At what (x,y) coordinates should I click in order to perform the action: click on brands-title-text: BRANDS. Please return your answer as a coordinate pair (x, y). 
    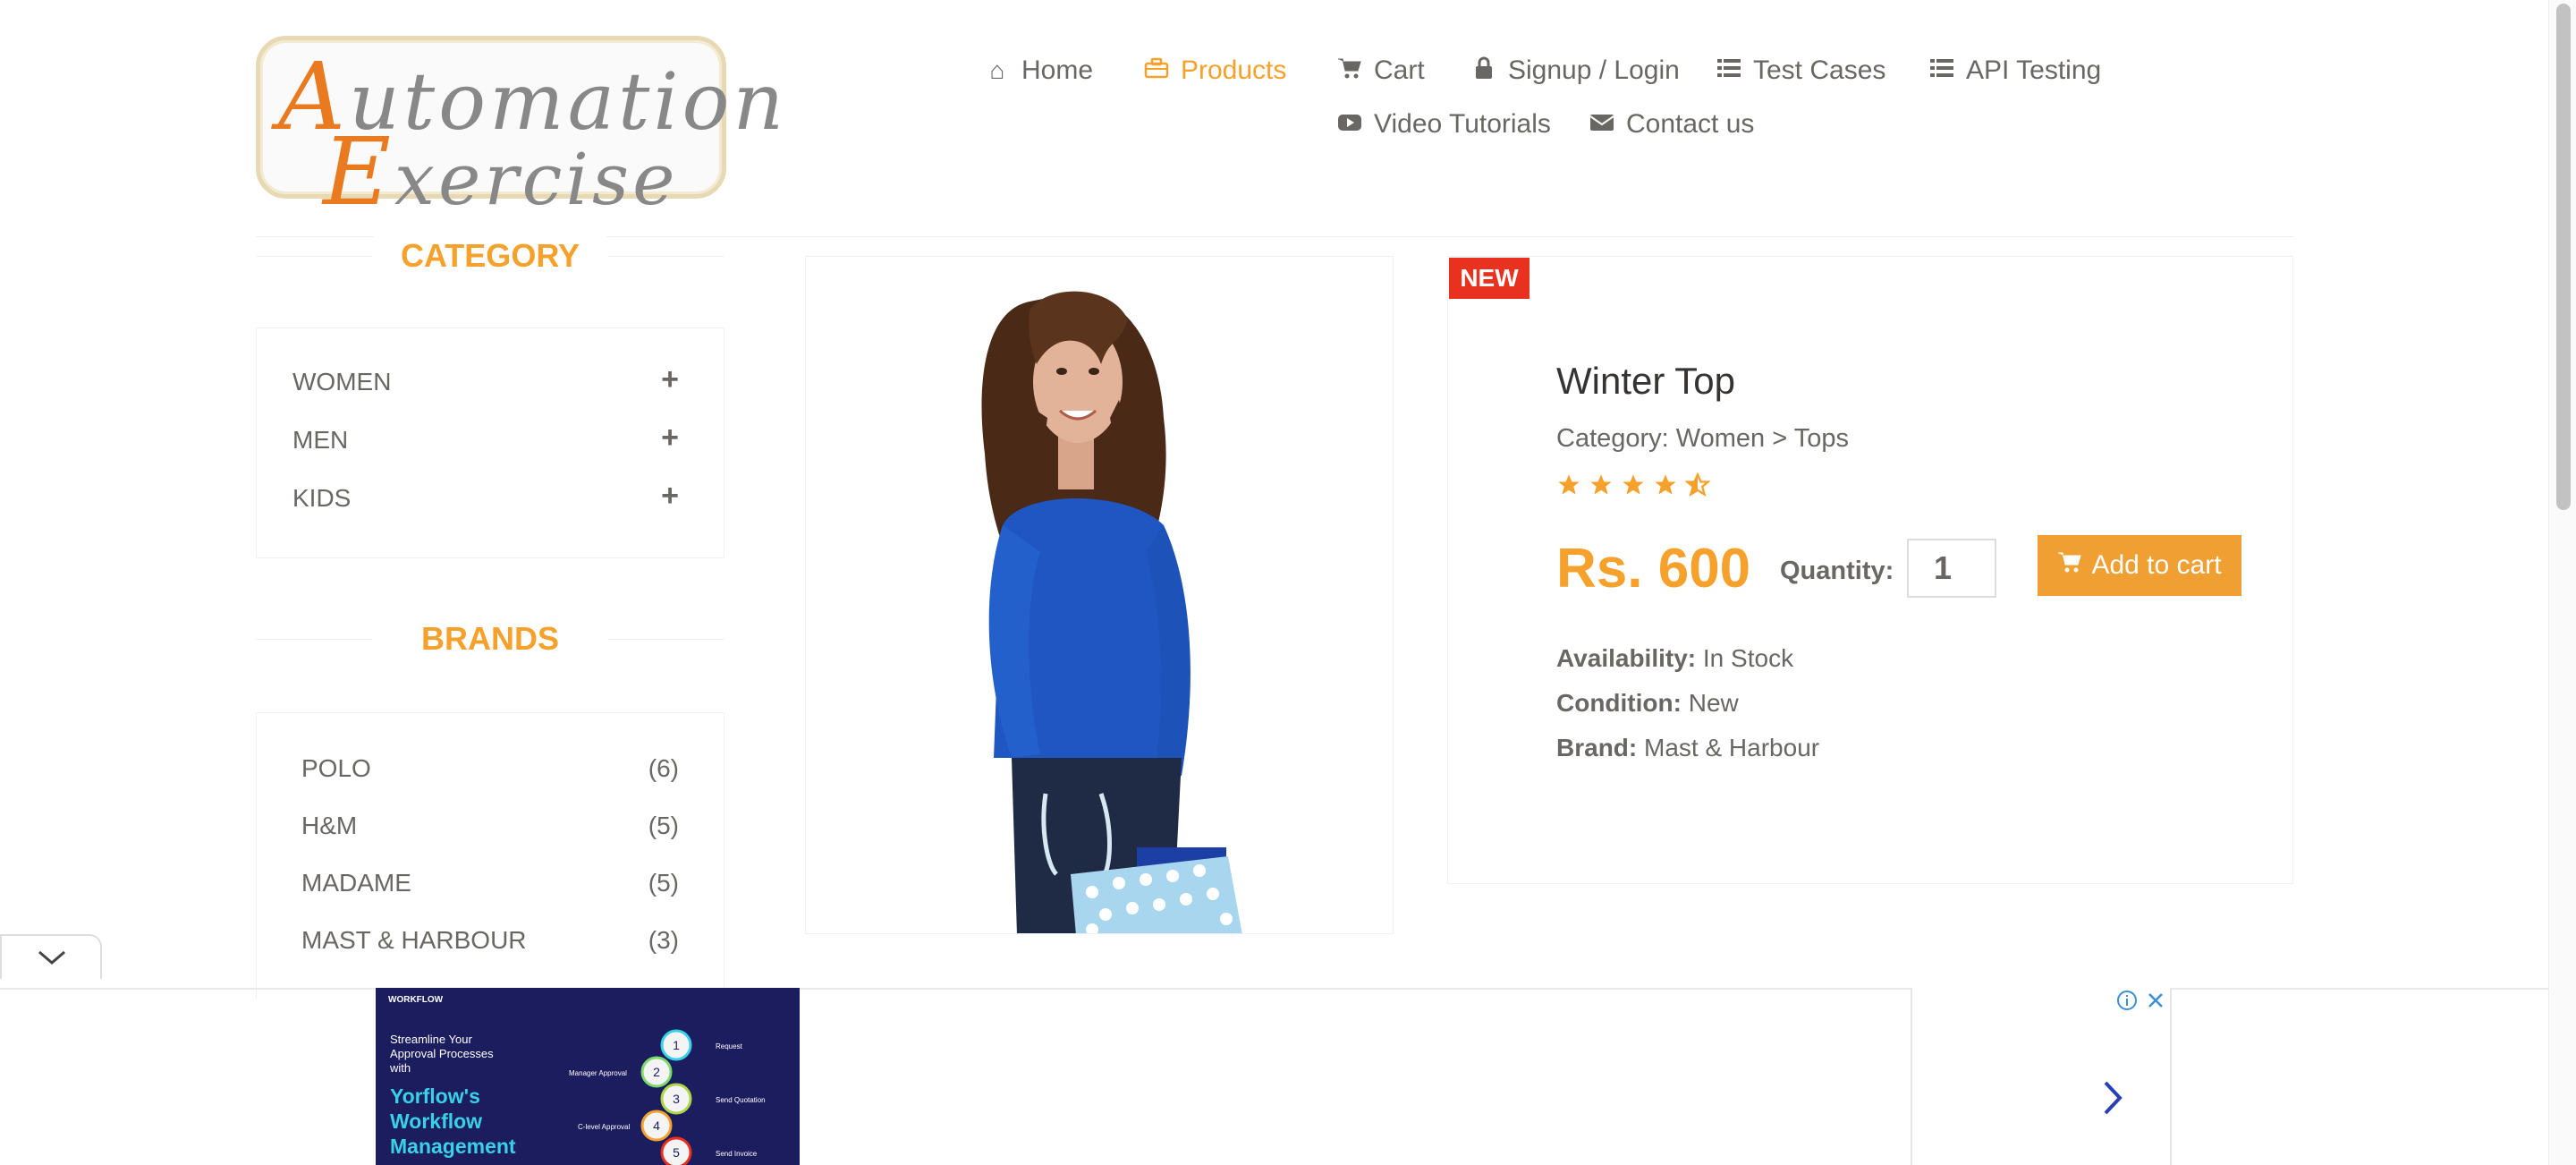
    Looking at the image, I should click on (490, 639).